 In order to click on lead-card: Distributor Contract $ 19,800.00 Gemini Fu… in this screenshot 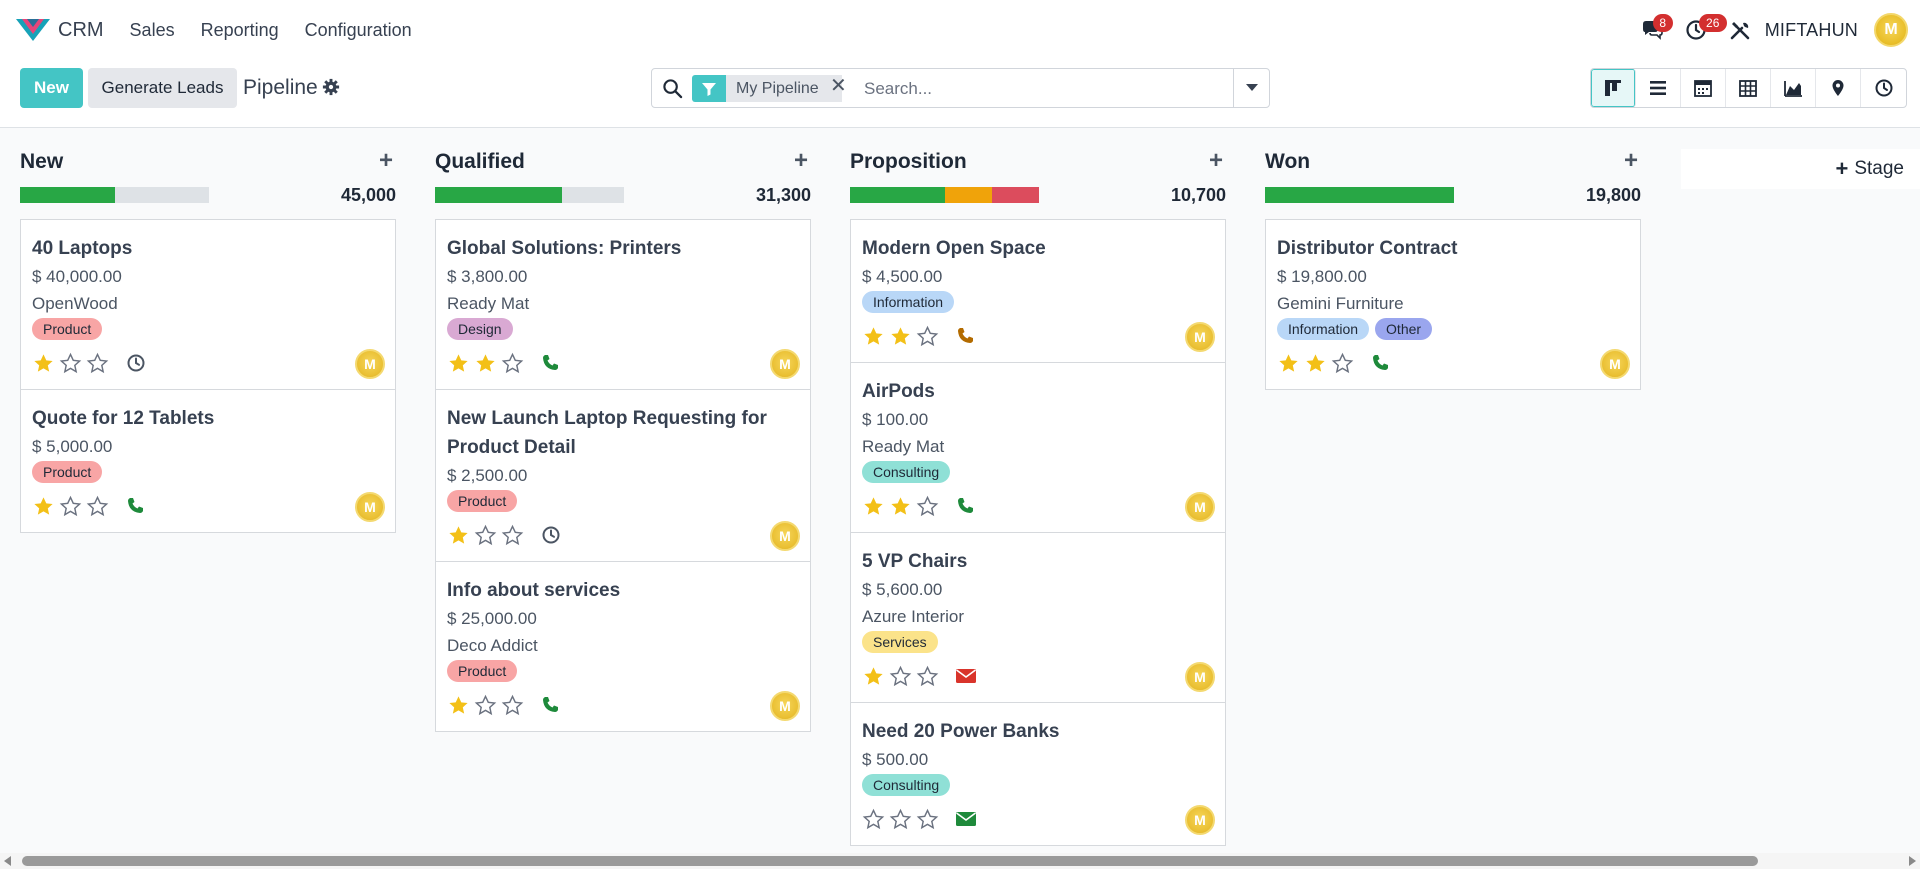, I will do `click(1453, 304)`.